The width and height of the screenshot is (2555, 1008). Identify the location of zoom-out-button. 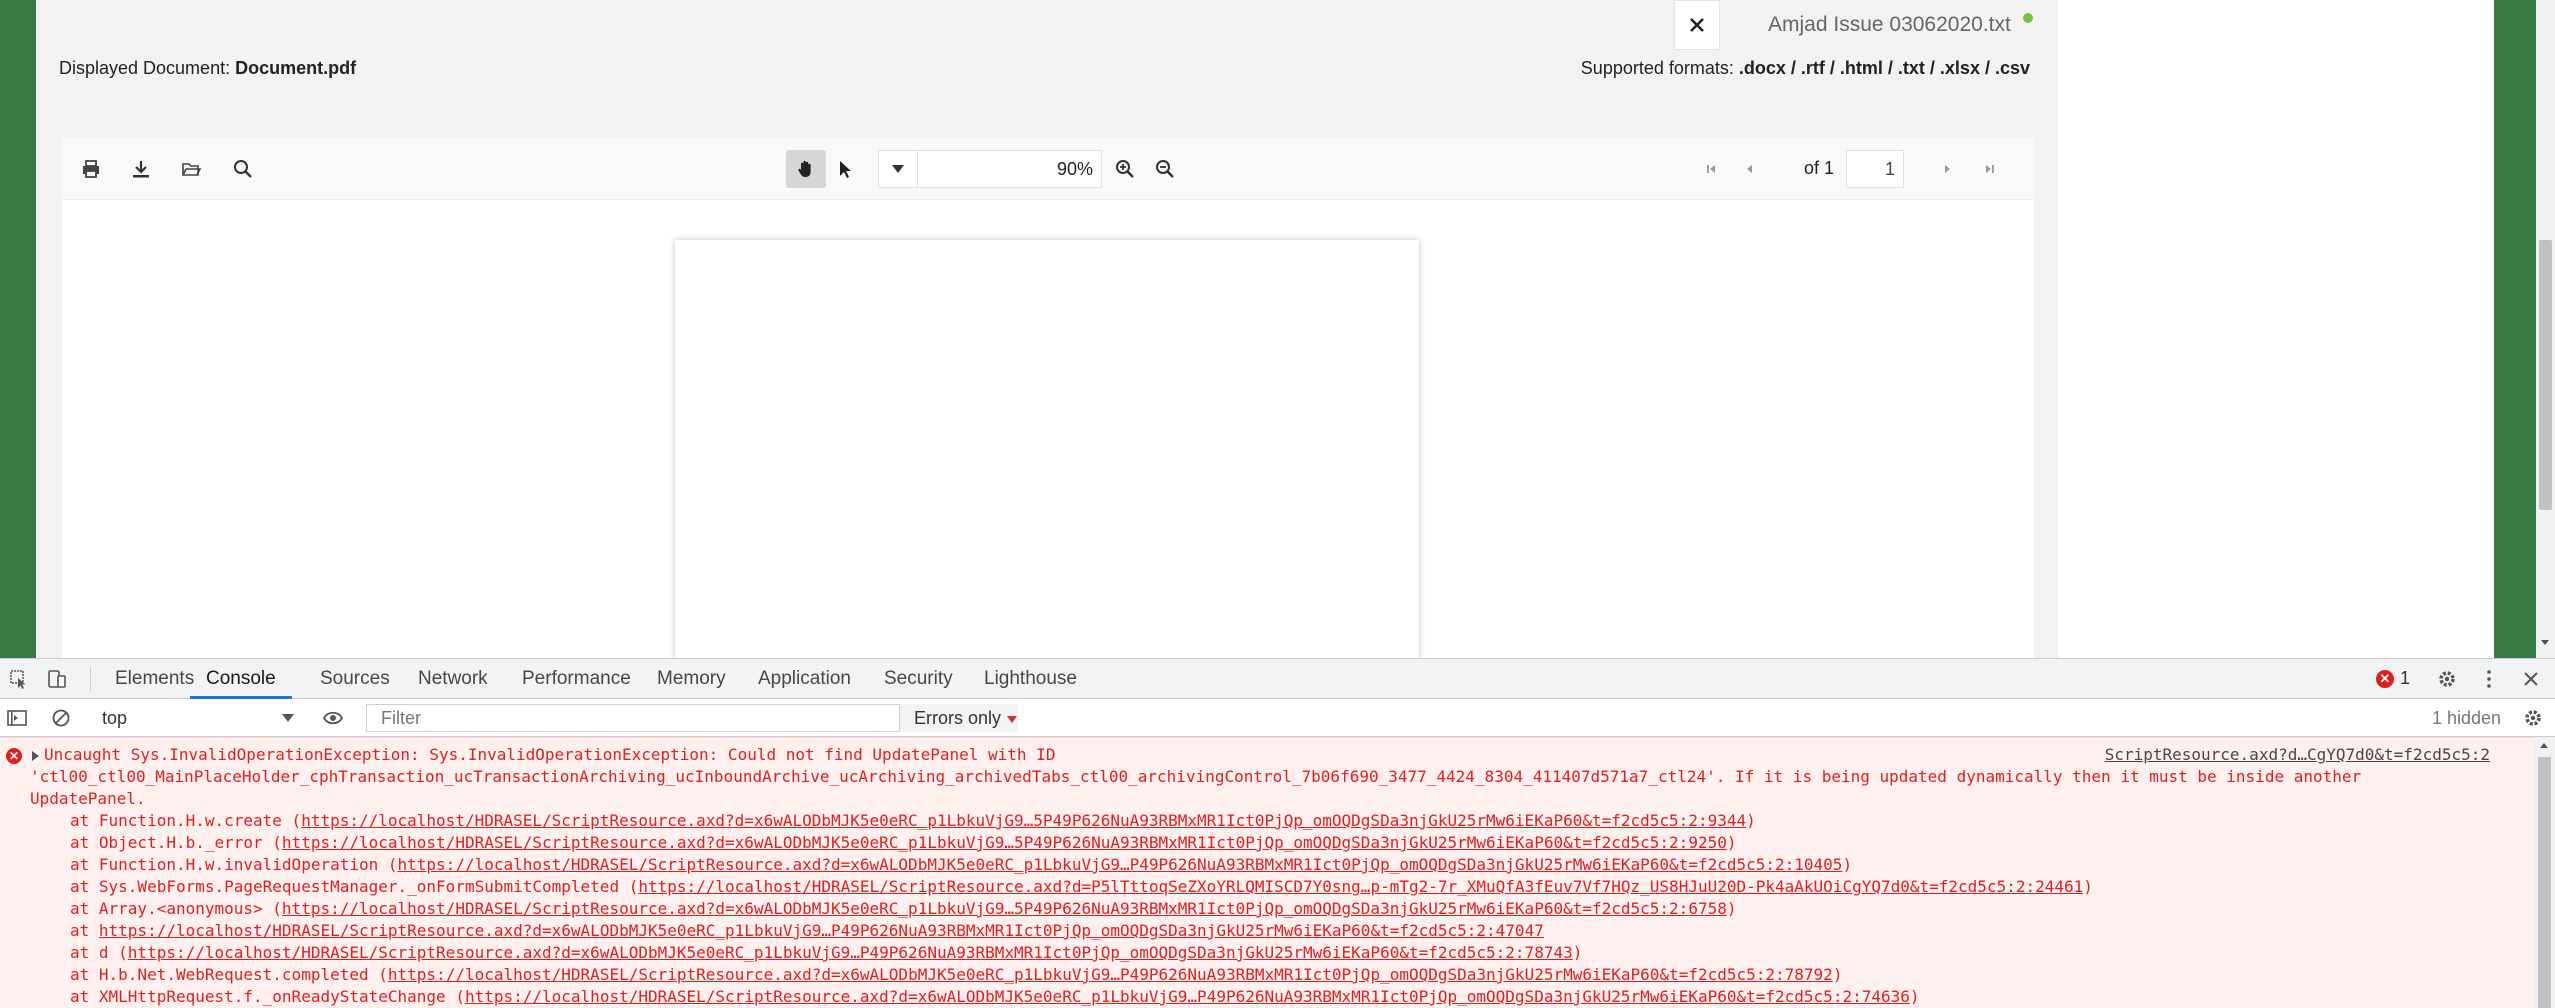
(1165, 169).